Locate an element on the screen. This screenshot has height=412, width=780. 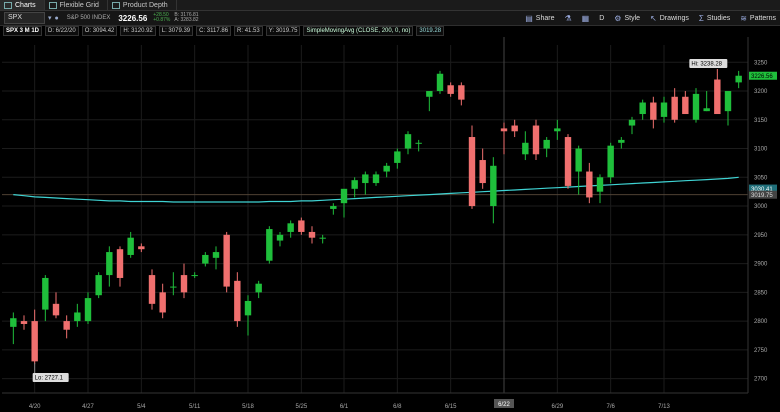
depth-icon is located at coordinates (115, 5).